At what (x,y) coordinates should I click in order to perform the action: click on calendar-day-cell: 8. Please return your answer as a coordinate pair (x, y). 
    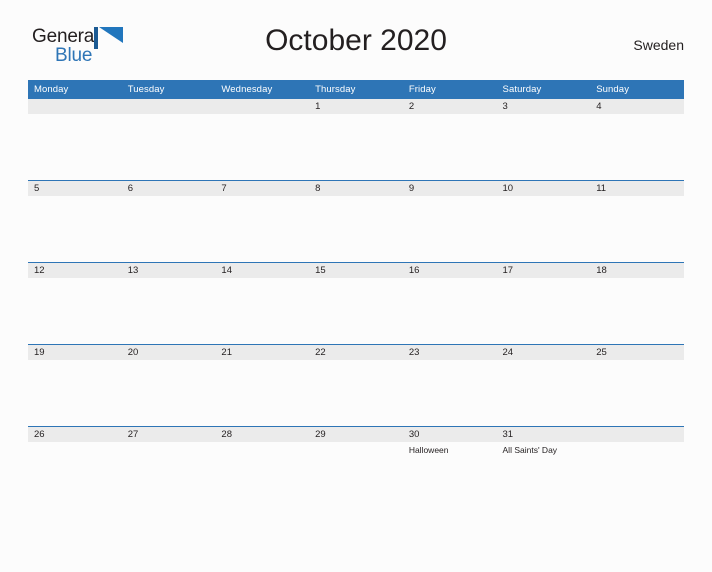
    Looking at the image, I should click on (356, 221).